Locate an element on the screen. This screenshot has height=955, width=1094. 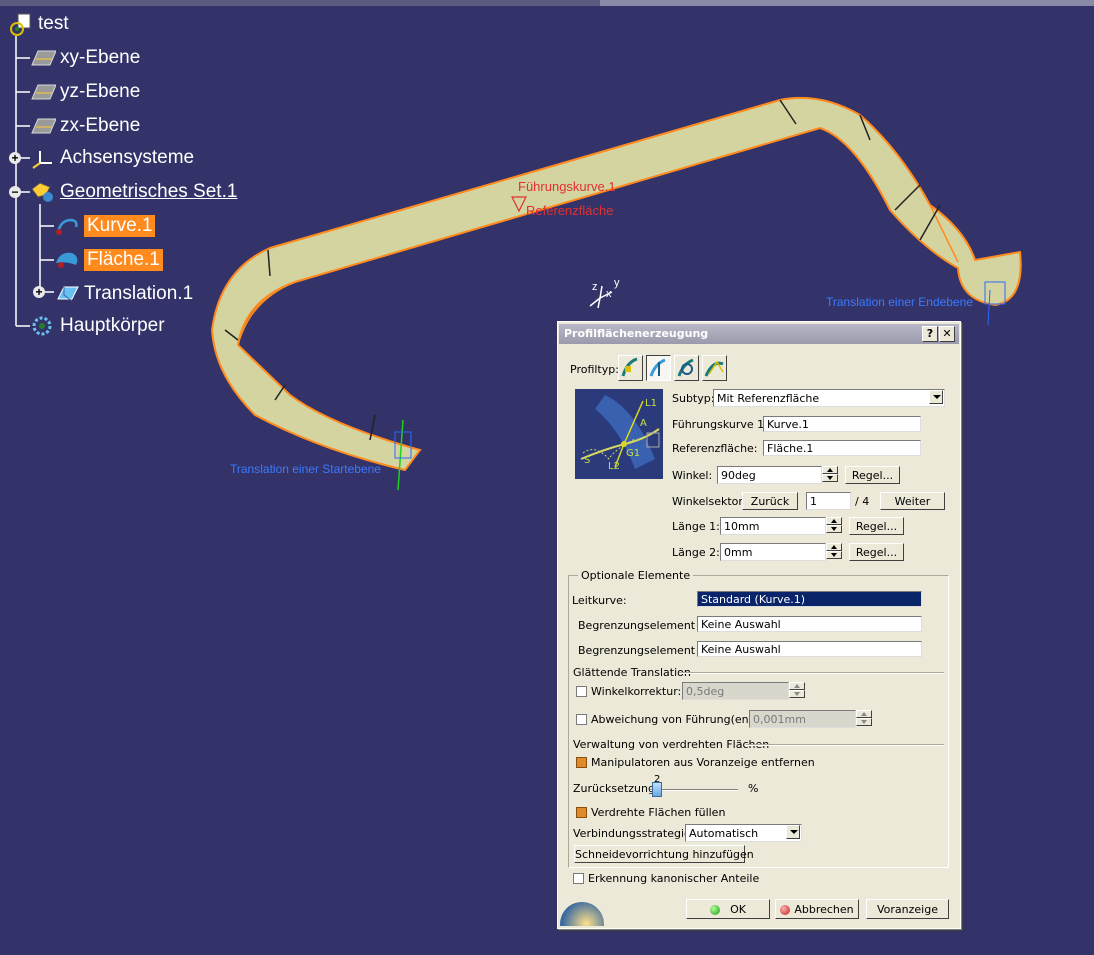
deviation-field: 0,001mm is located at coordinates (802, 719).